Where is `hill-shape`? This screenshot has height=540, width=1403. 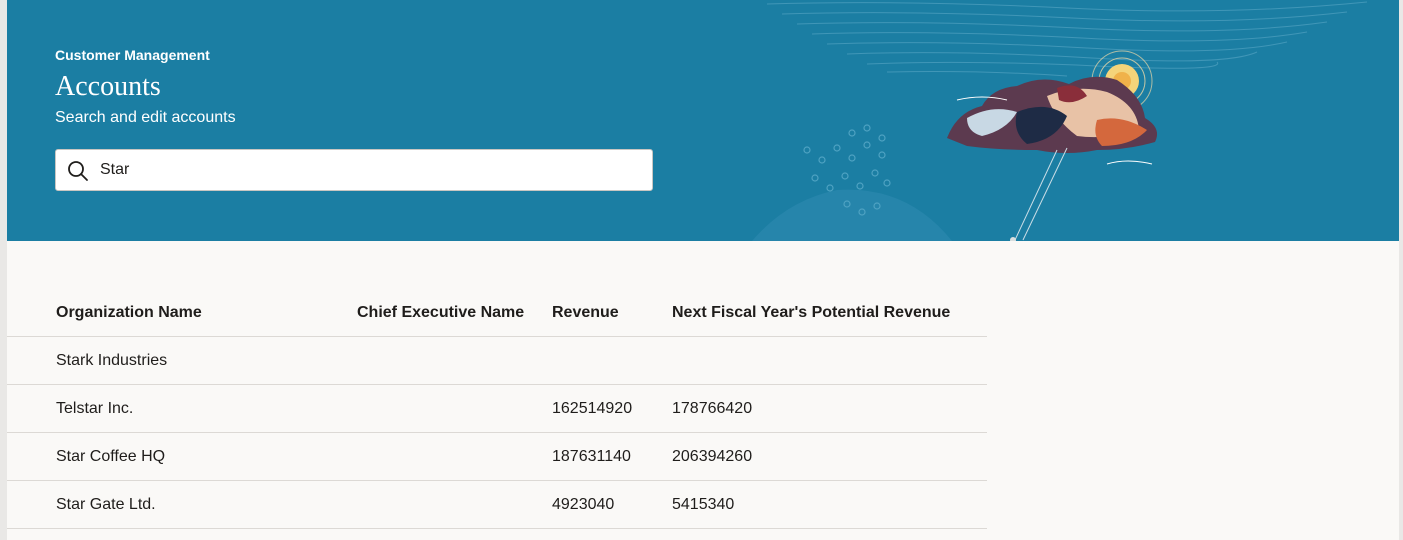
hill-shape is located at coordinates (852, 215).